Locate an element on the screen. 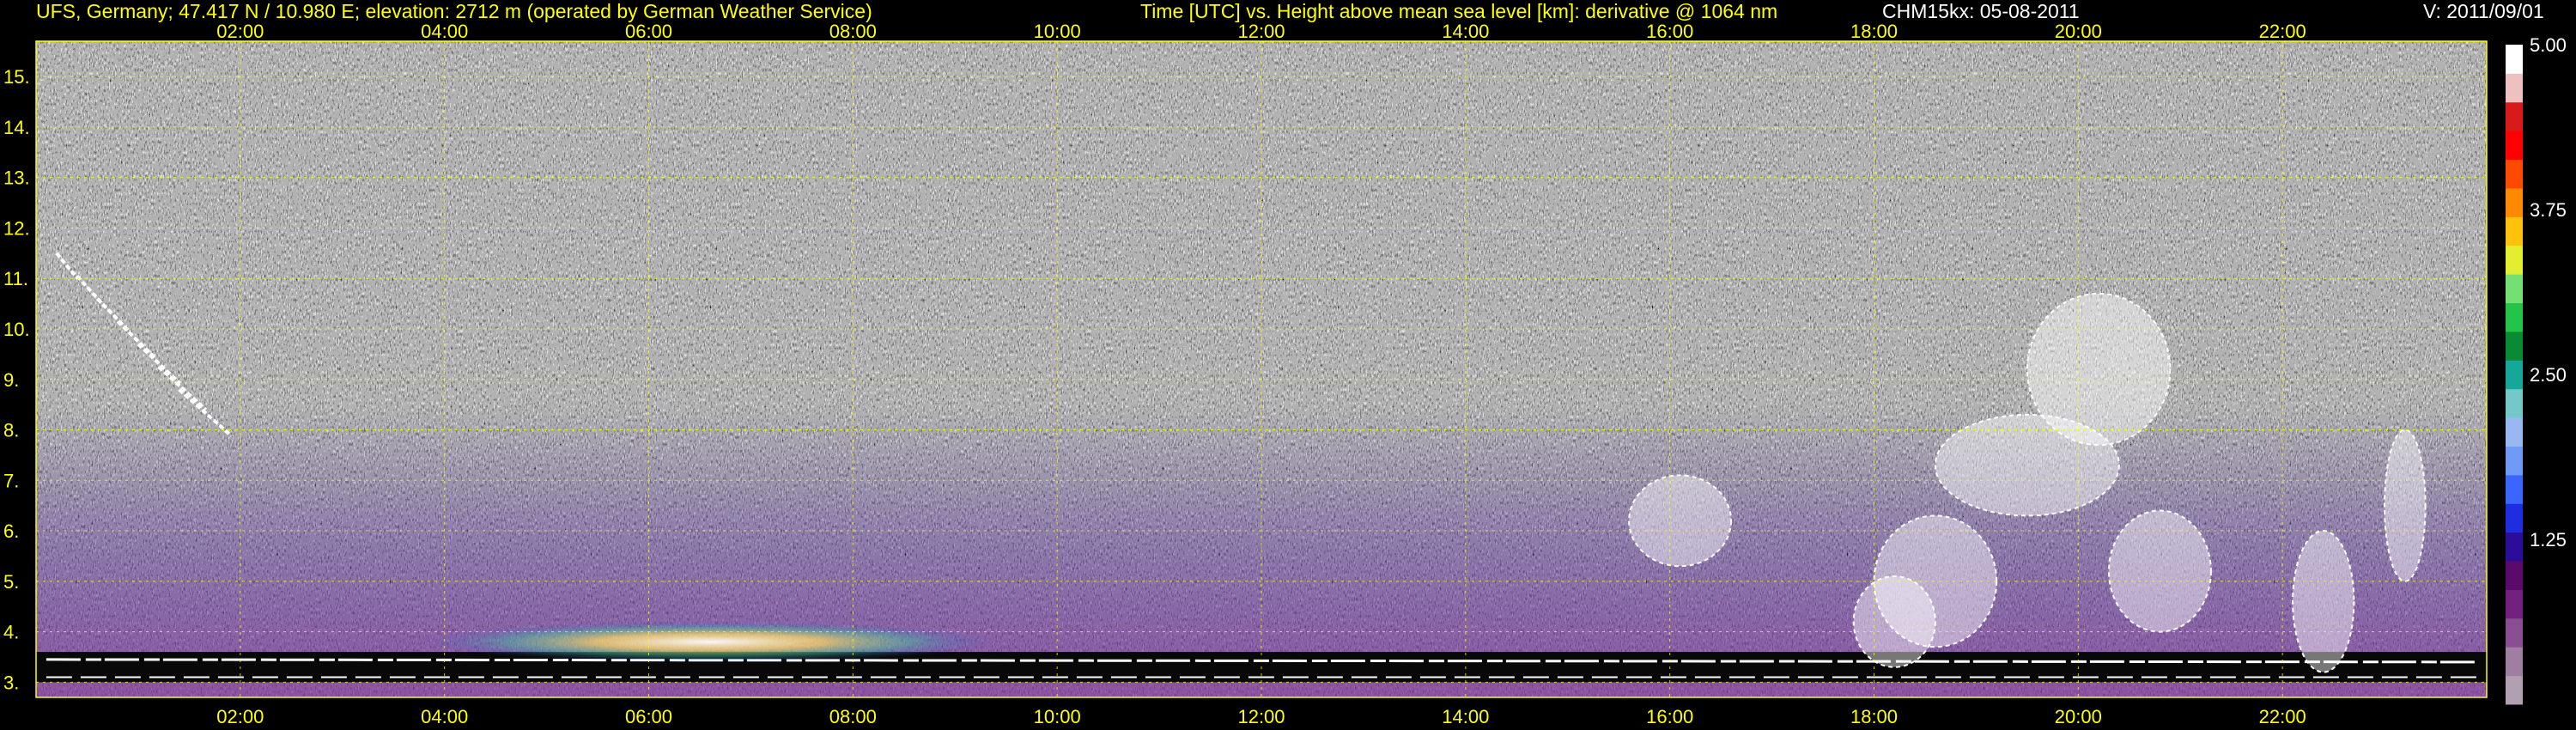 Image resolution: width=2576 pixels, height=730 pixels. x-tick-label-top: 16:00 is located at coordinates (1670, 31).